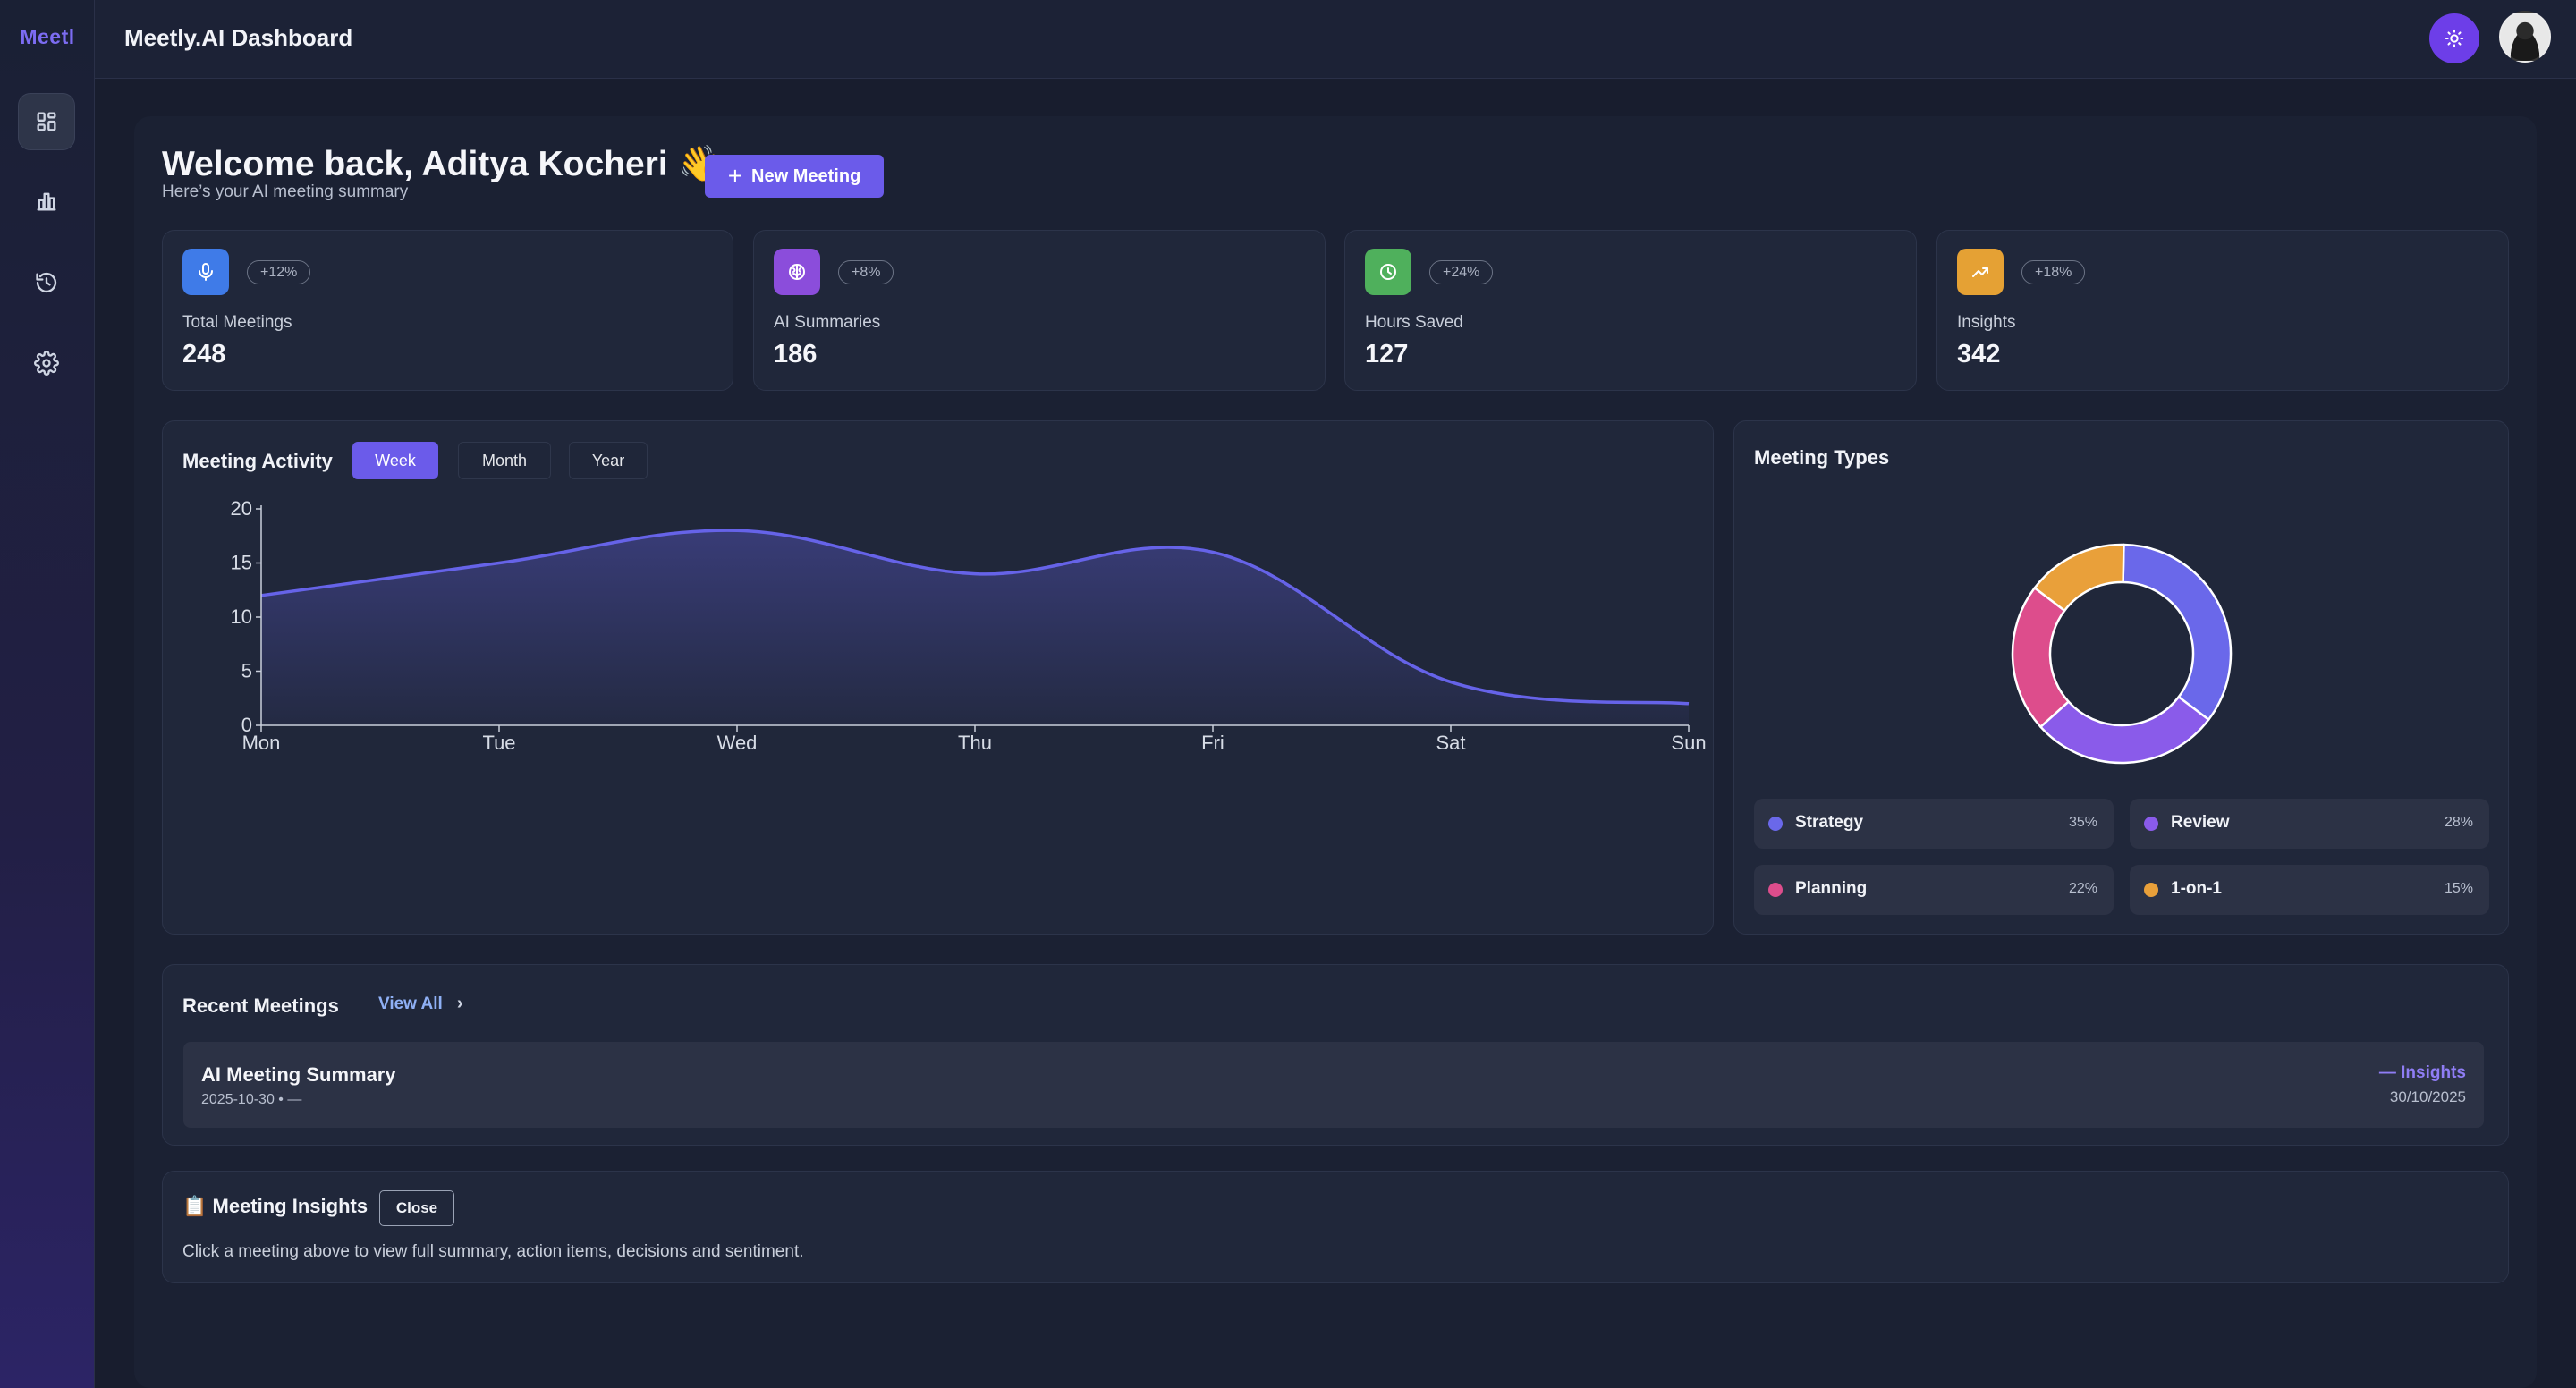  I want to click on user-avatar, so click(2525, 37).